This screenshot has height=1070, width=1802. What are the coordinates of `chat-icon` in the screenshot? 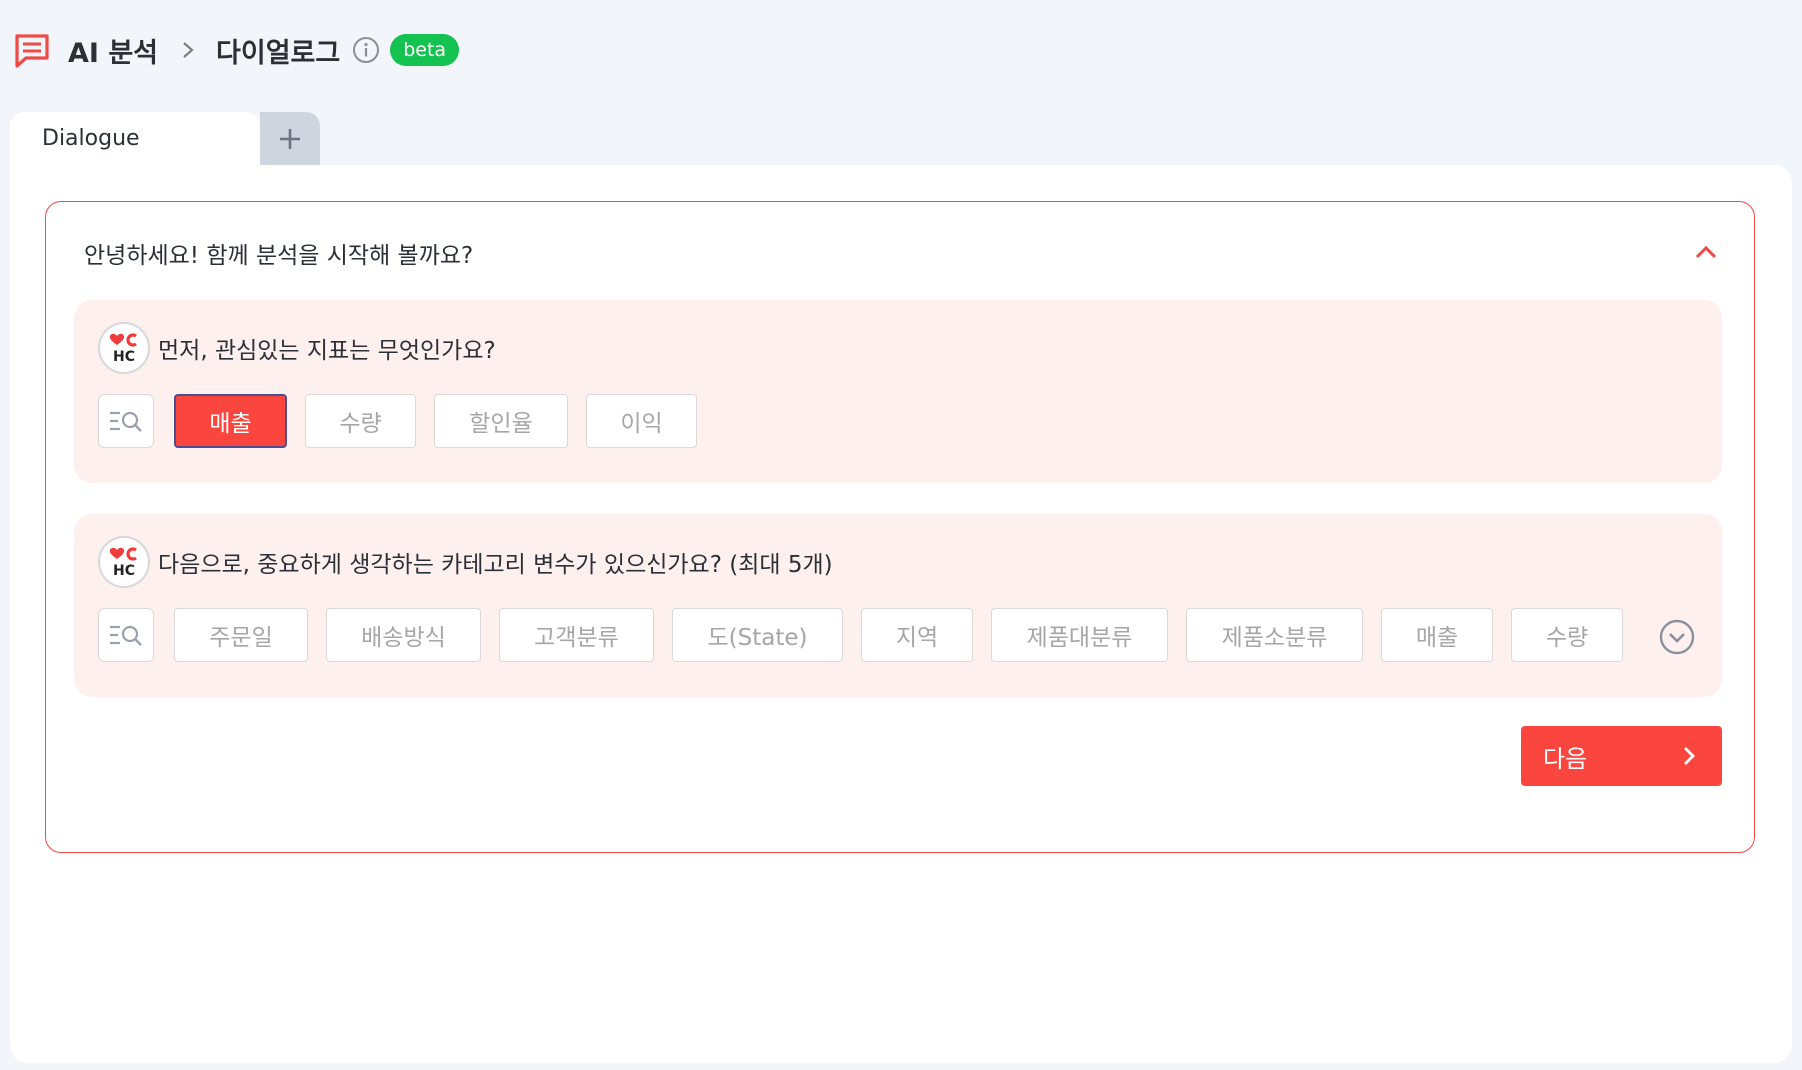 It's located at (32, 51).